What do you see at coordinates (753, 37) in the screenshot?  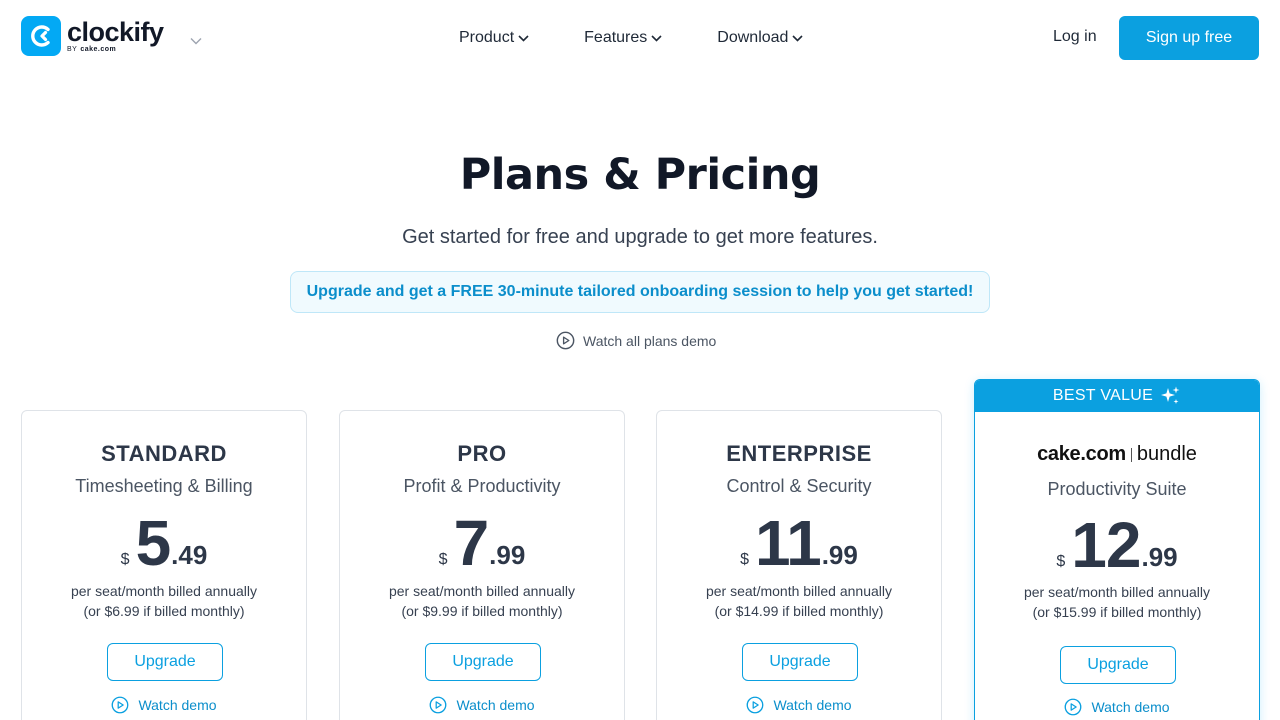 I see `nav-download-label: Download` at bounding box center [753, 37].